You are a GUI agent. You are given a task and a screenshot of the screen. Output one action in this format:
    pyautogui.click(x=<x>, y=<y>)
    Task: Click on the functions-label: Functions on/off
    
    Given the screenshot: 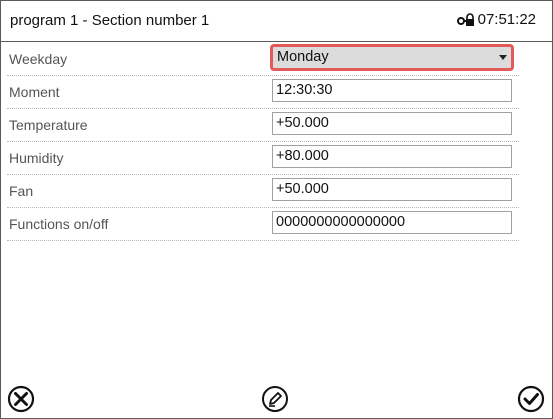 What is the action you would take?
    pyautogui.click(x=59, y=224)
    